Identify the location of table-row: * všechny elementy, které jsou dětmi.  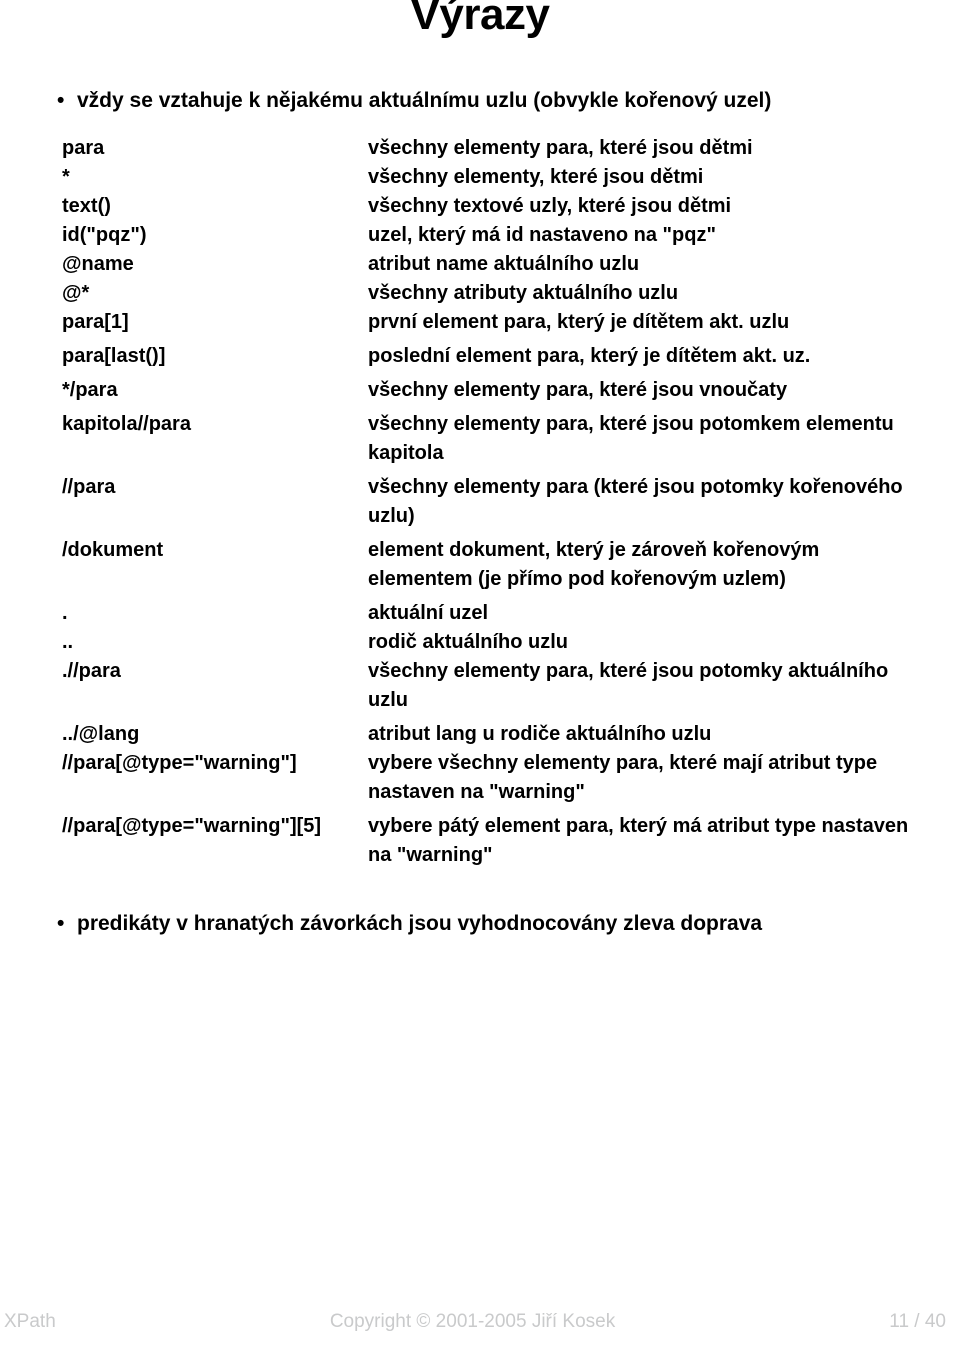
(480, 177).